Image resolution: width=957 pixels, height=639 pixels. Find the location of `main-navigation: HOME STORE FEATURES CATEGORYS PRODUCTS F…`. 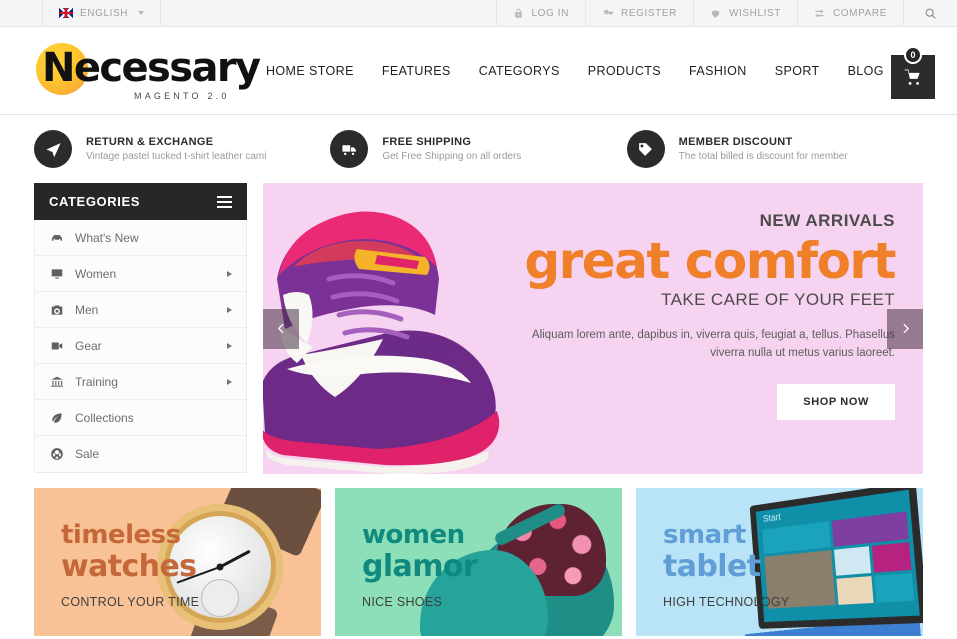

main-navigation: HOME STORE FEATURES CATEGORYS PRODUCTS F… is located at coordinates (575, 71).